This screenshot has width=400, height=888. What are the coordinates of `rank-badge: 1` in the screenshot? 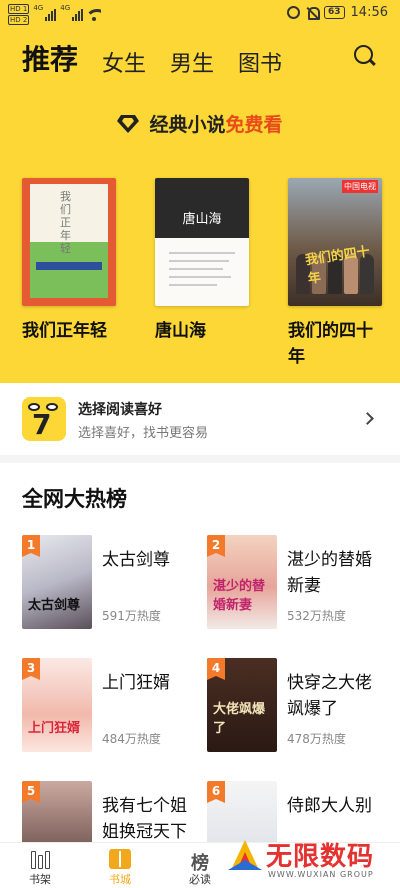 It's located at (31, 546).